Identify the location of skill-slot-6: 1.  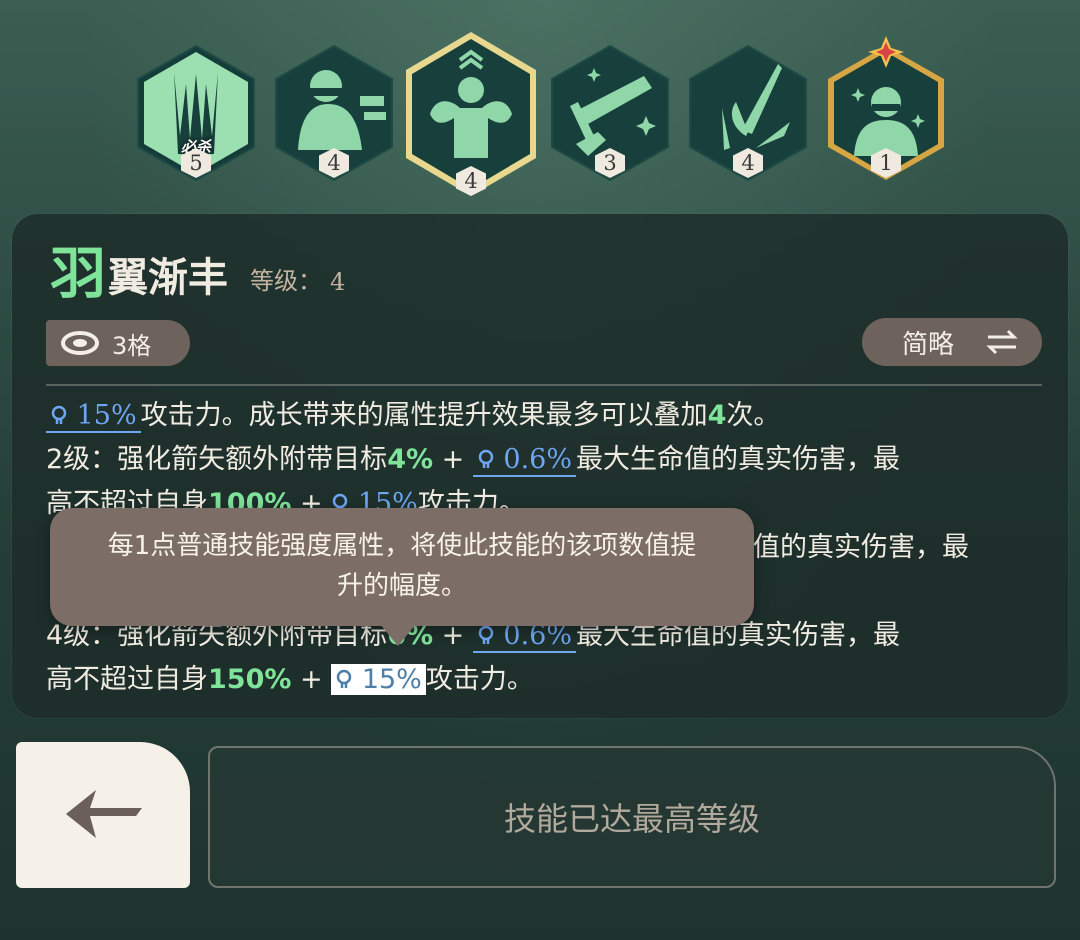
(886, 108).